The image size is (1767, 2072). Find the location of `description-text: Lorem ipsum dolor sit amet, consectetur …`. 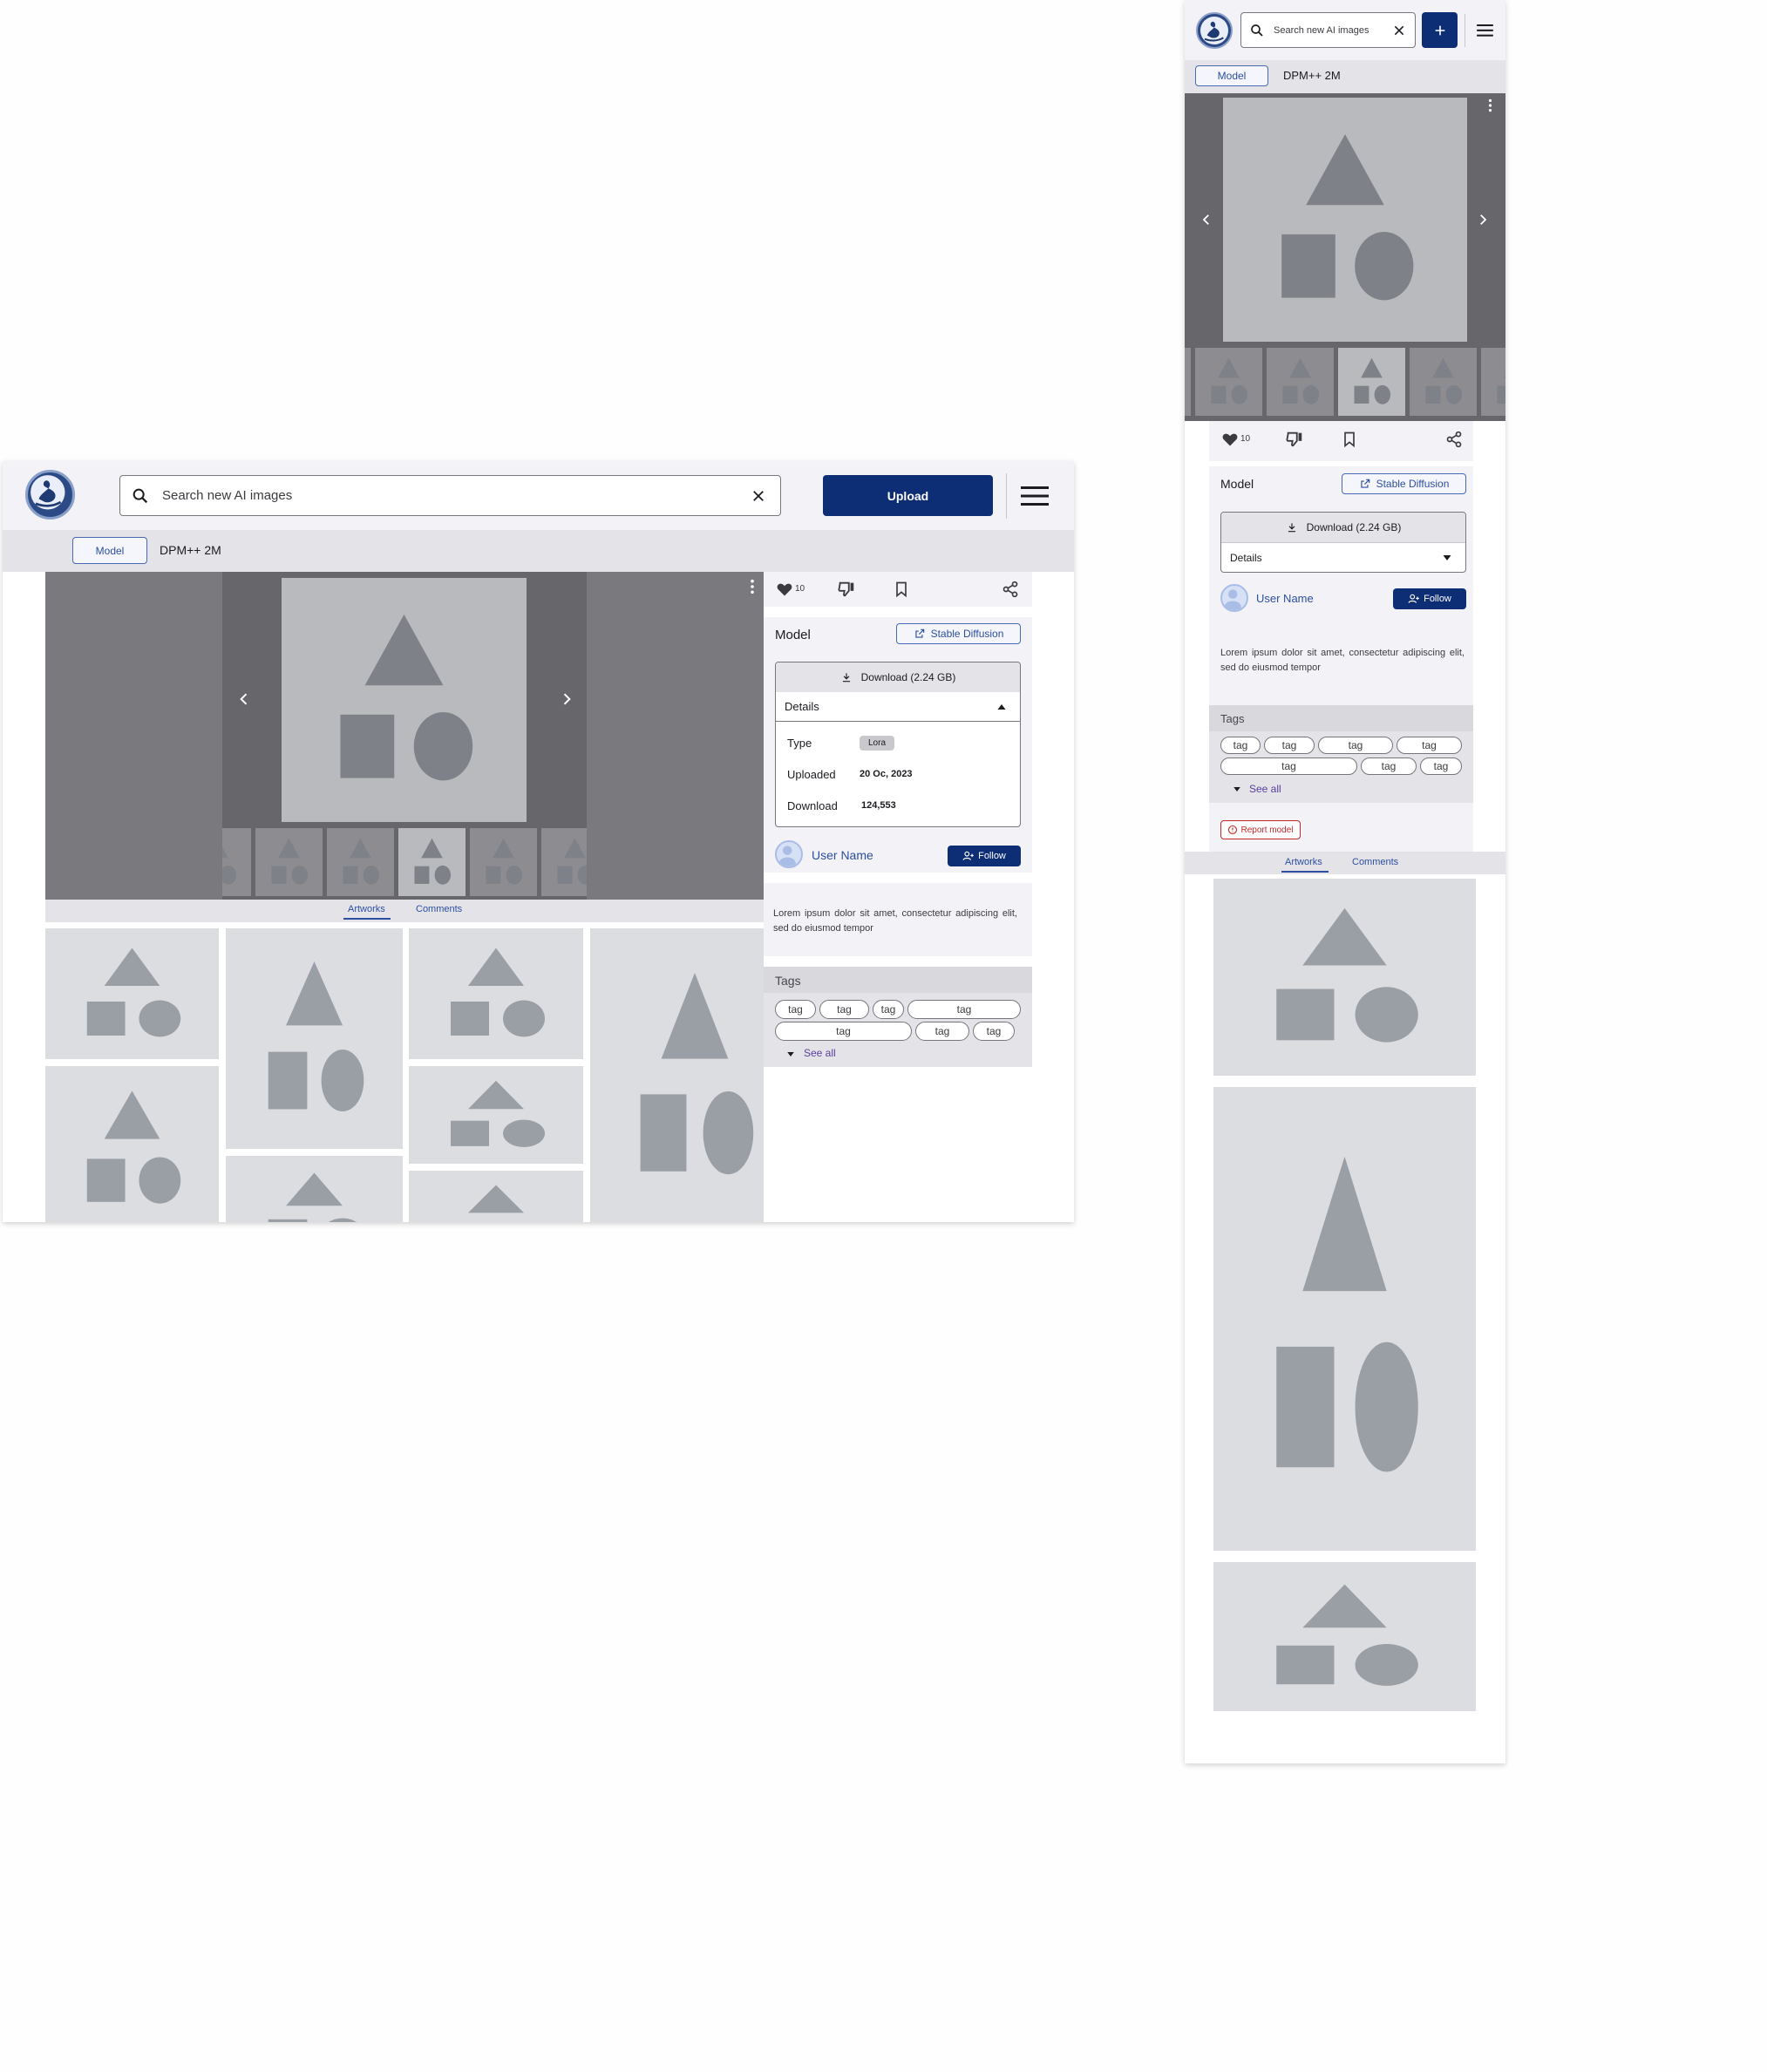

description-text: Lorem ipsum dolor sit amet, consectetur … is located at coordinates (895, 921).